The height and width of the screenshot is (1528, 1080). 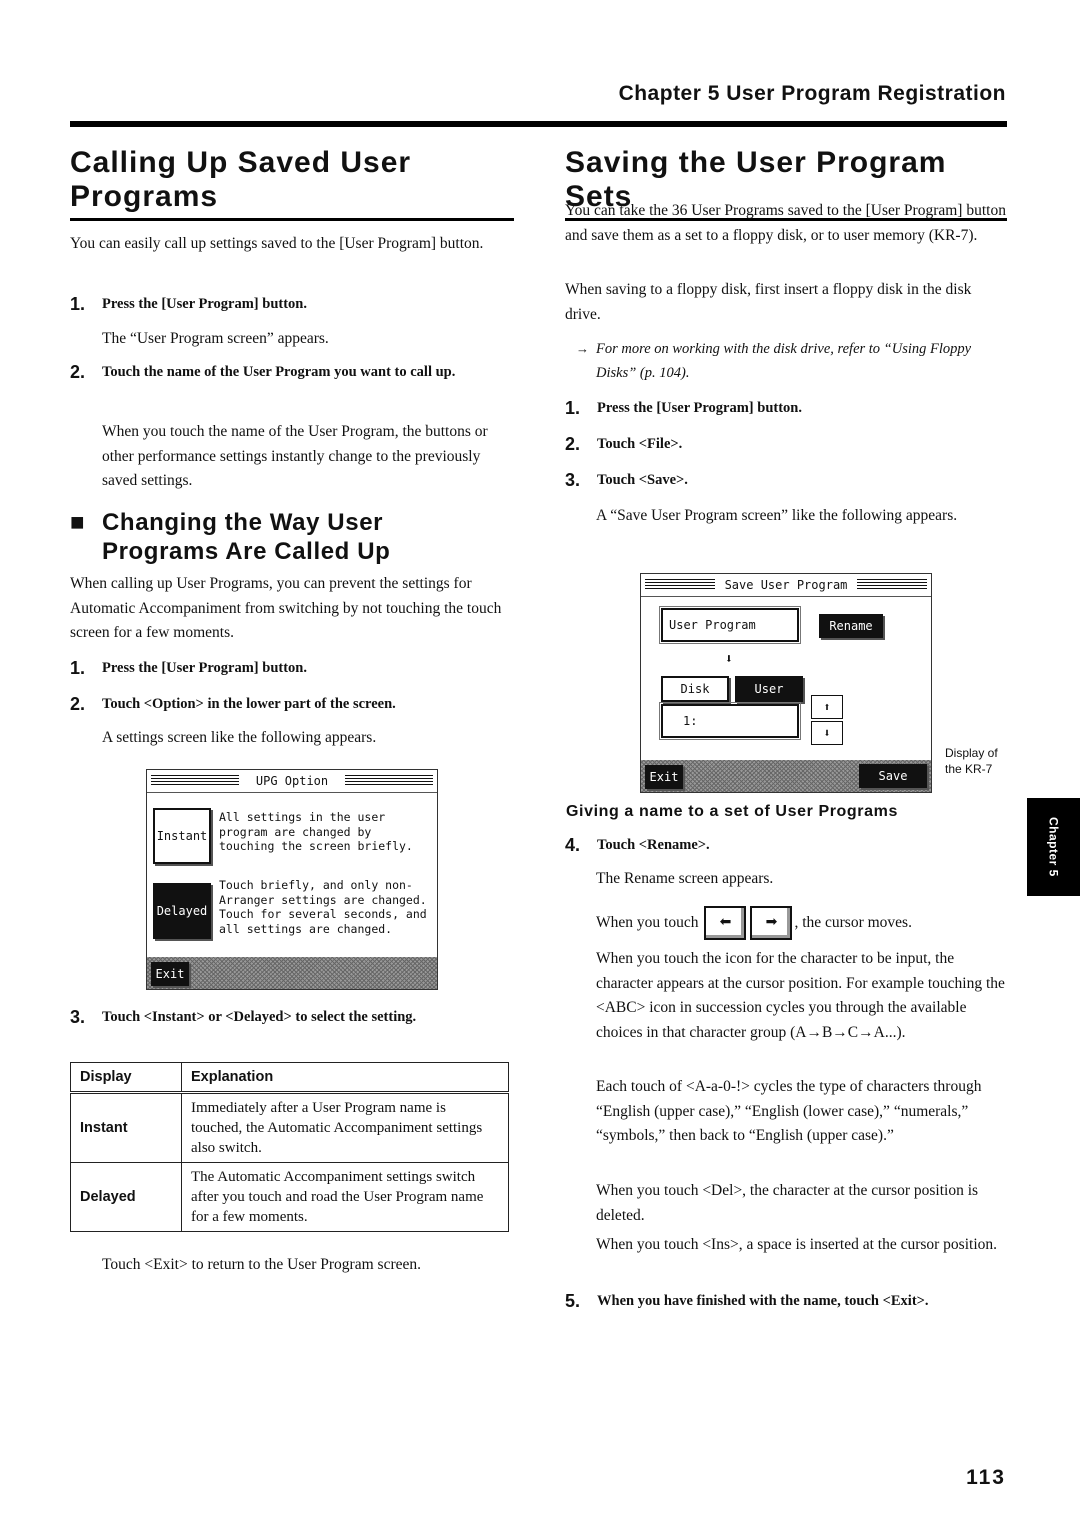 I want to click on title-line-1: Calling Up Saved User, so click(x=241, y=162).